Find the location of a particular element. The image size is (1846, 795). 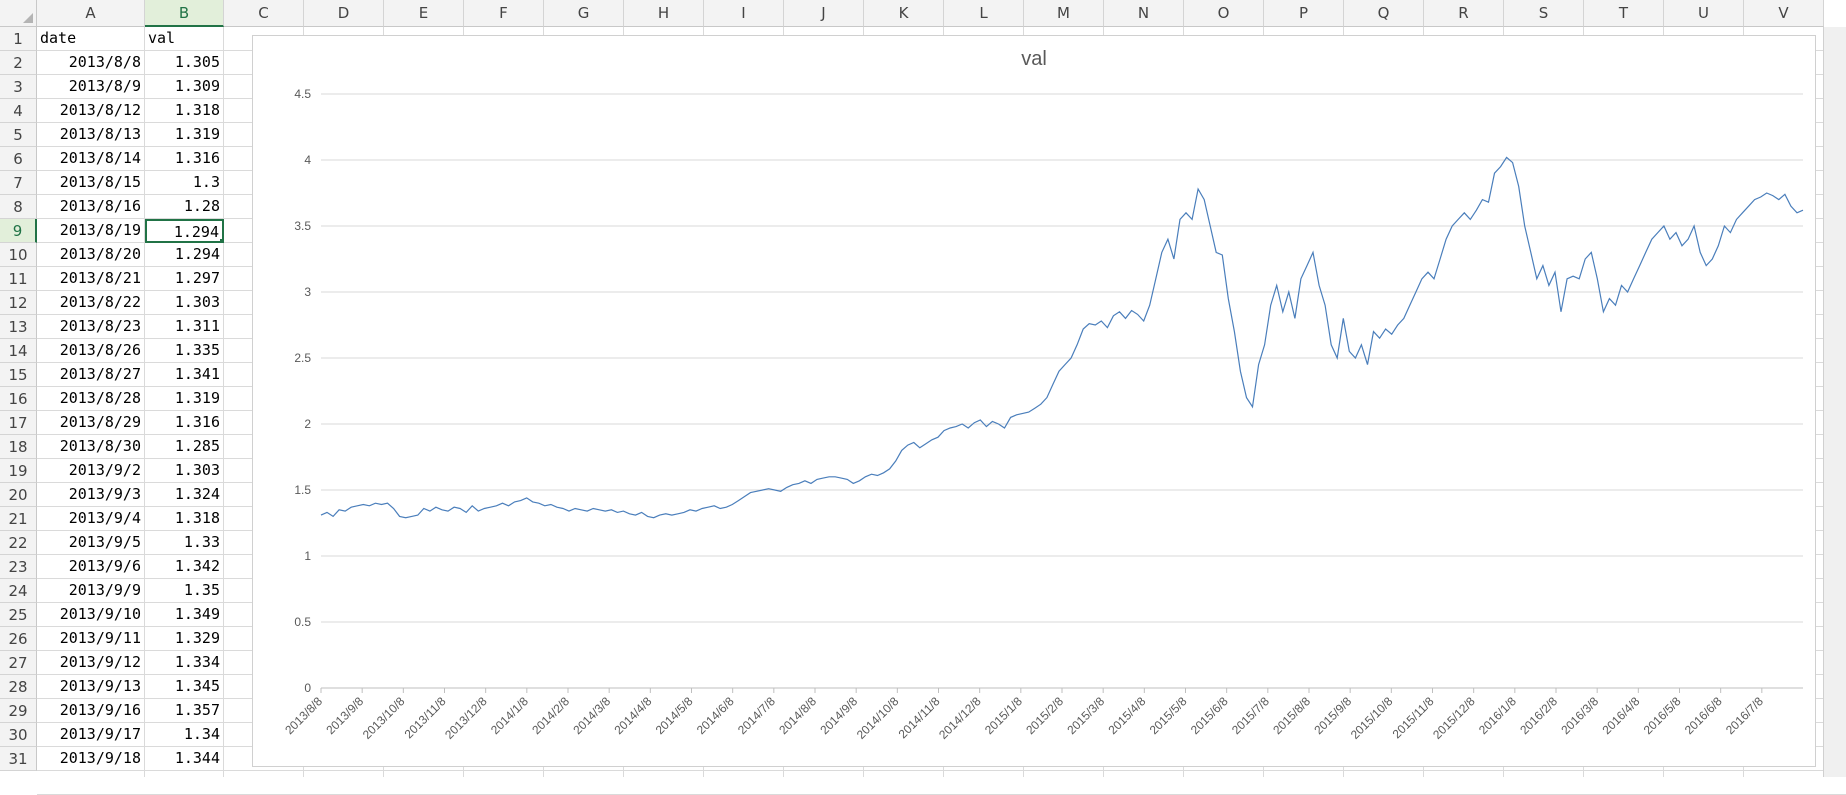

row-header: 9 is located at coordinates (18, 231).